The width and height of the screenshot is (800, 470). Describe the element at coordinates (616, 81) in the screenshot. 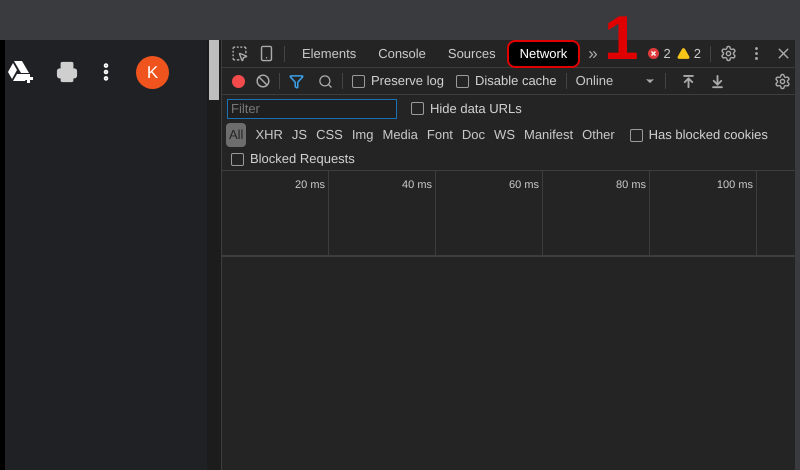

I see `throttling-select: Online` at that location.